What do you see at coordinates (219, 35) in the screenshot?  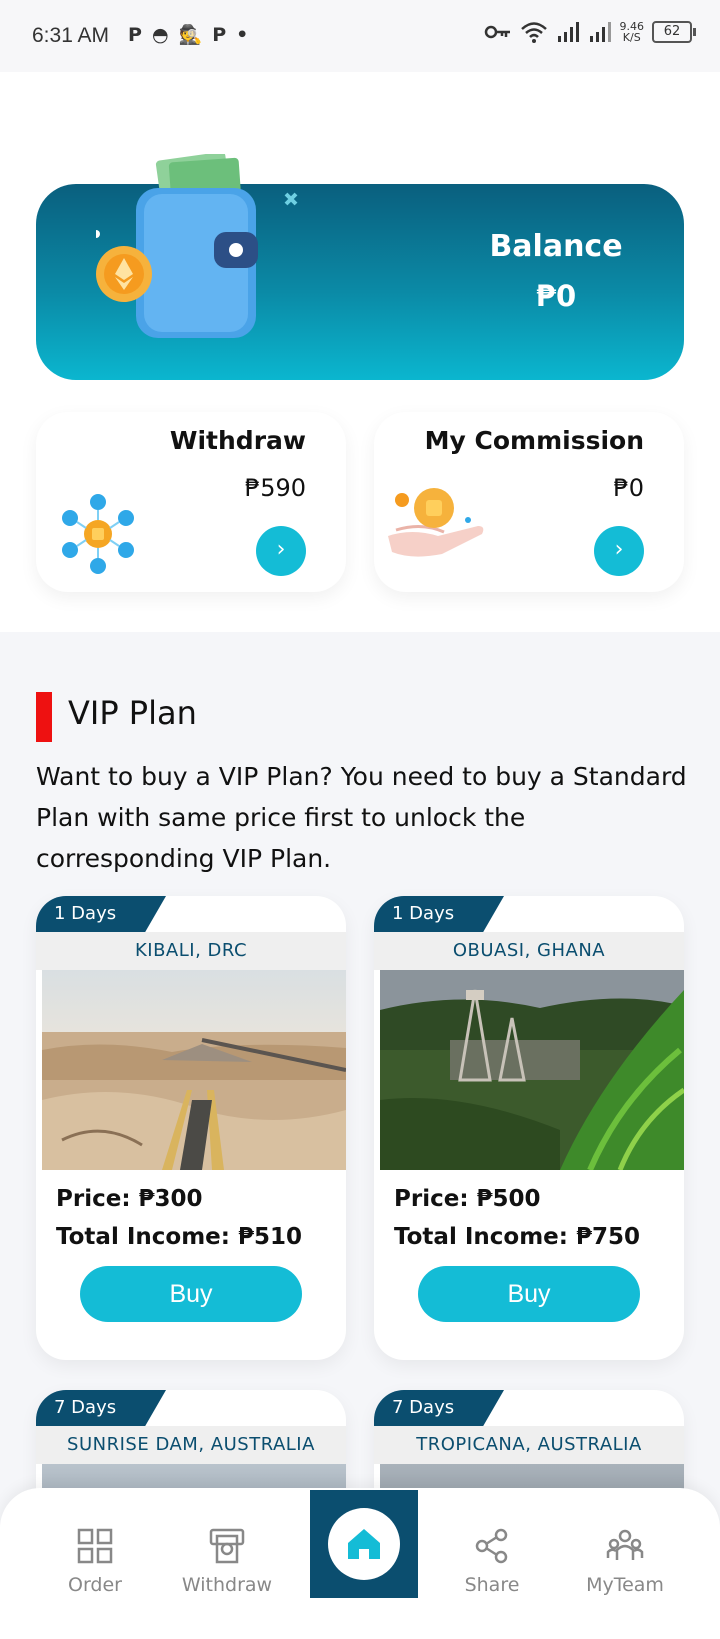 I see `app-p2-icon: P` at bounding box center [219, 35].